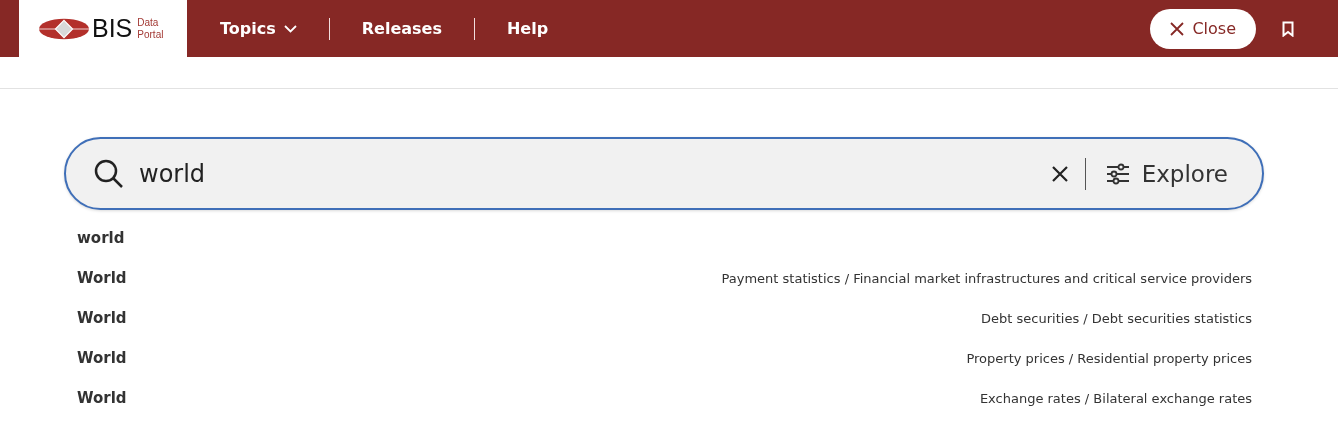  I want to click on search-icon, so click(109, 173).